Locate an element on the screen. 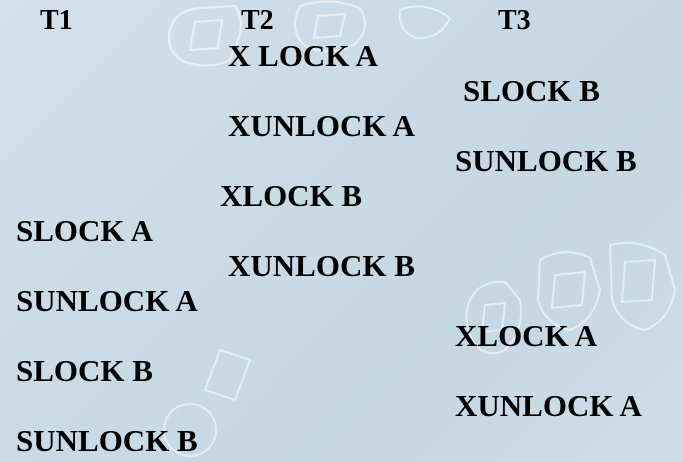 The width and height of the screenshot is (683, 462). t3-op-2: SUNLOCK B is located at coordinates (546, 160).